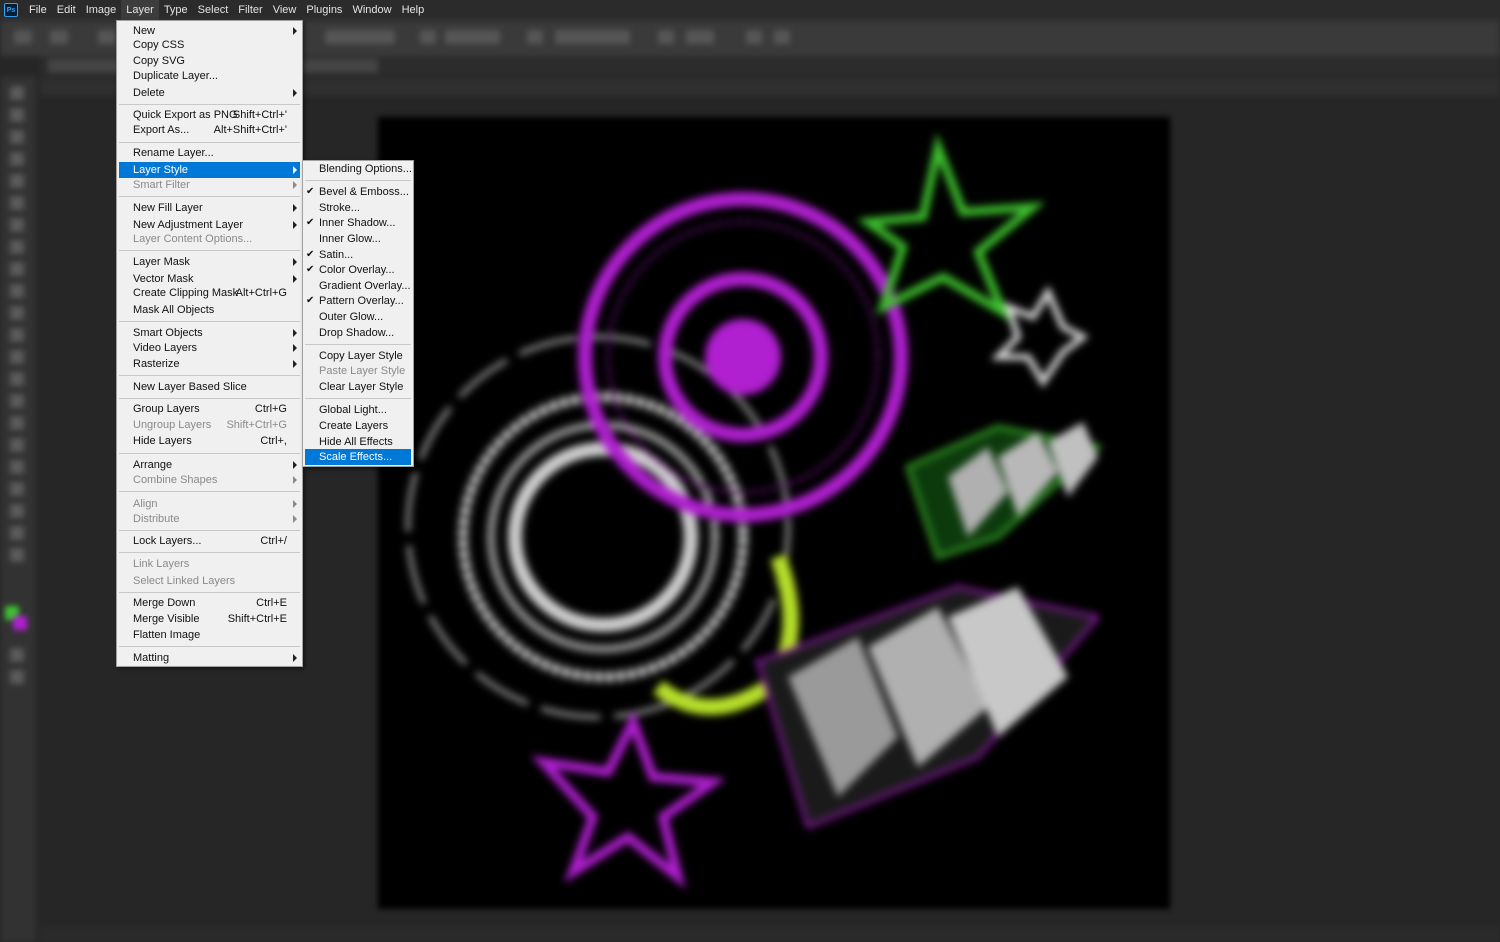  I want to click on submenu-item-clear-layer-style: Clear Layer Style, so click(358, 387).